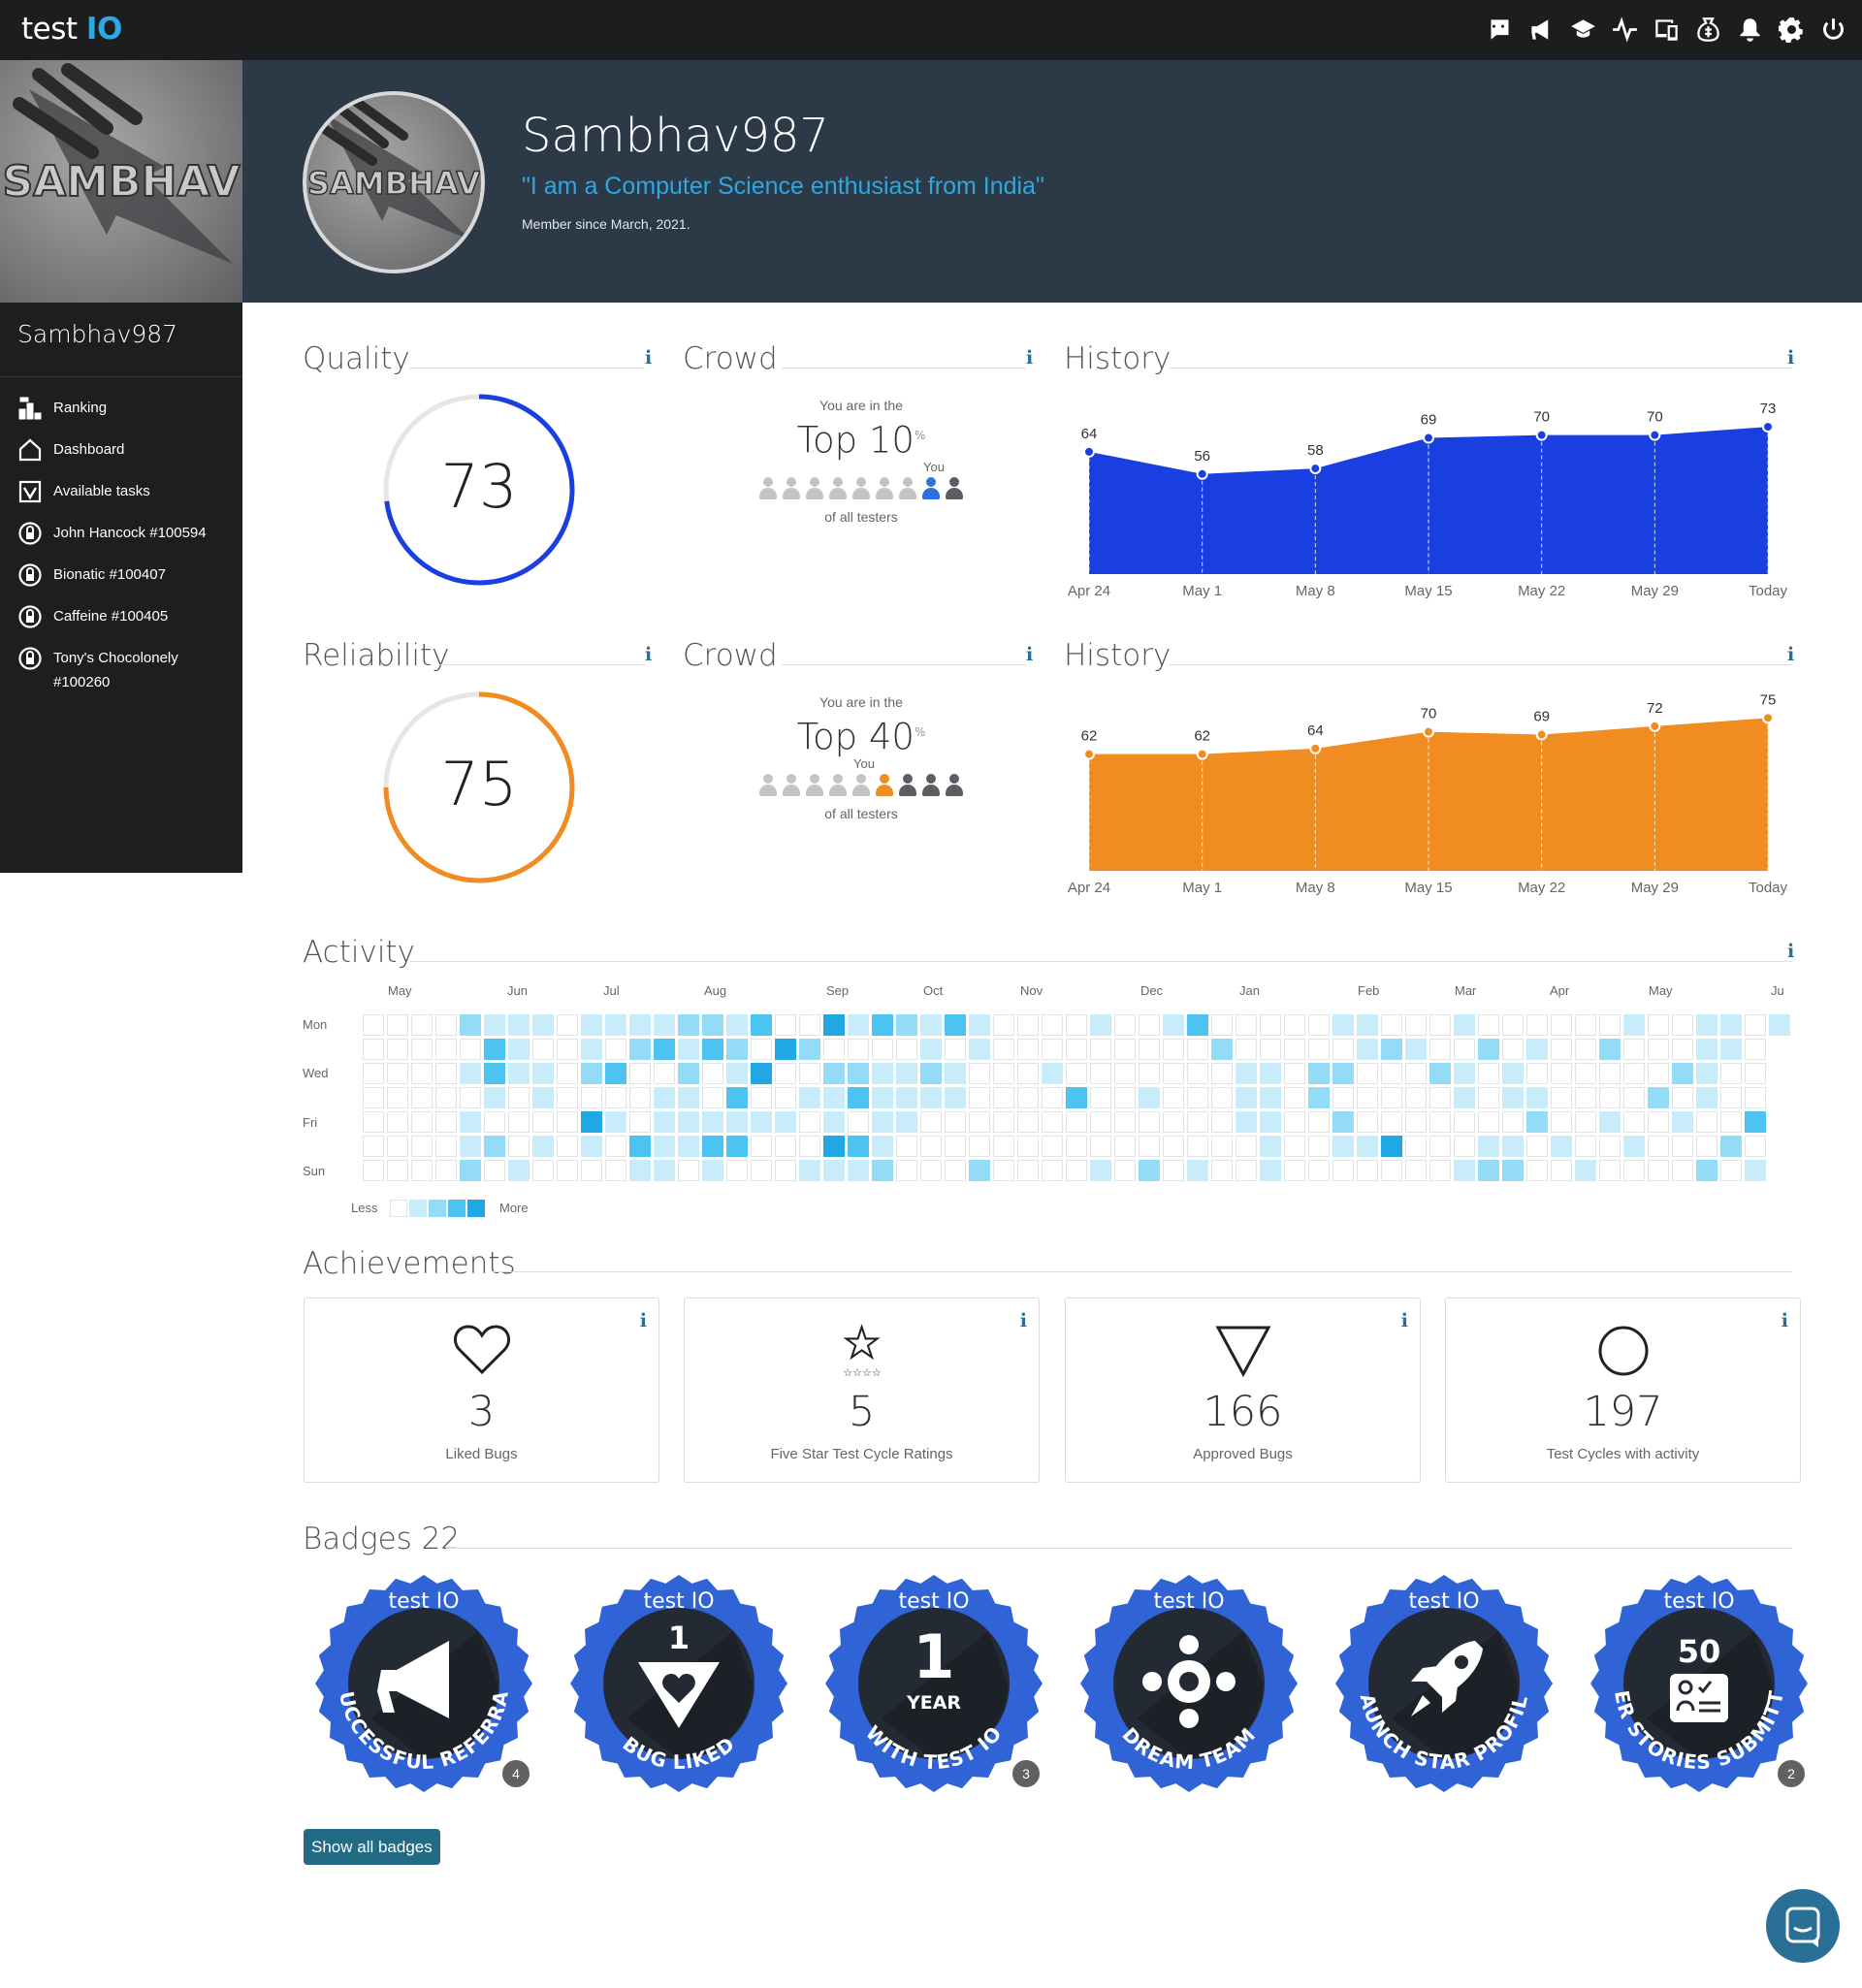 This screenshot has width=1862, height=1988. What do you see at coordinates (1803, 1926) in the screenshot?
I see `chat-launcher-button` at bounding box center [1803, 1926].